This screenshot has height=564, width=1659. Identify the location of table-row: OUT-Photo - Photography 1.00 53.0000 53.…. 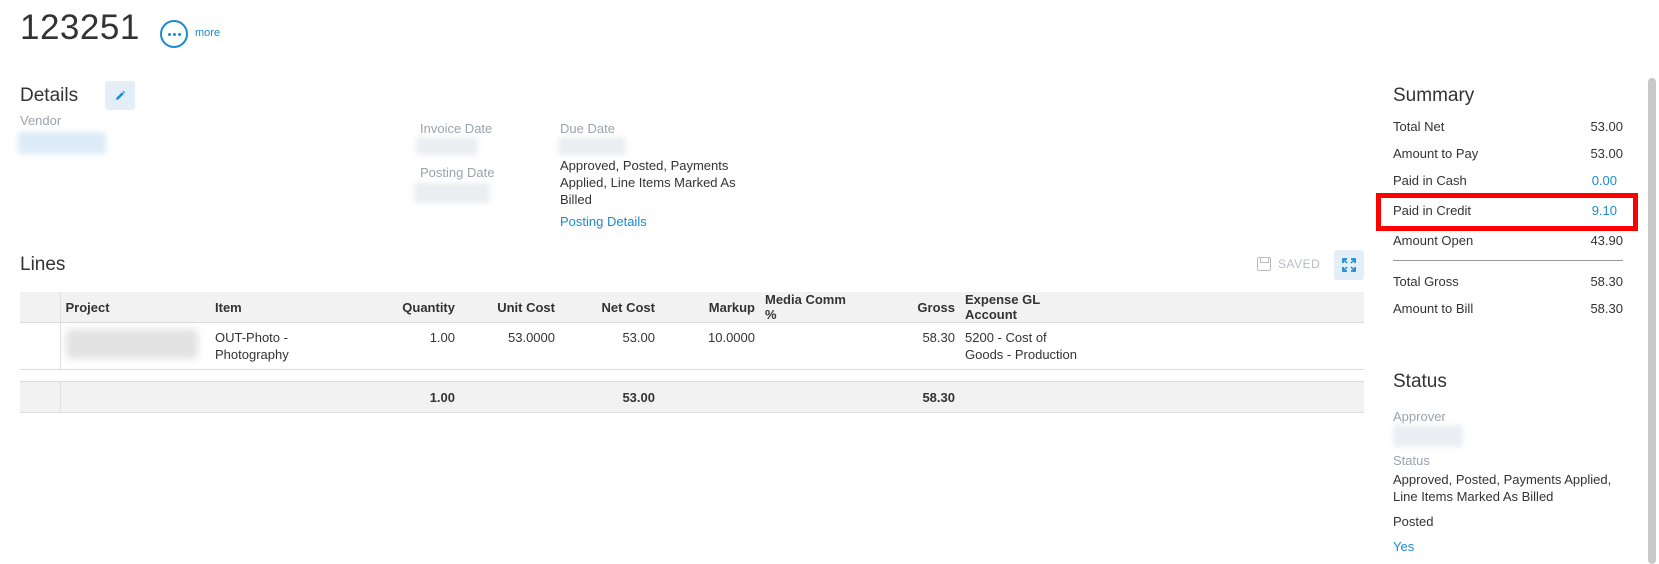
(692, 346).